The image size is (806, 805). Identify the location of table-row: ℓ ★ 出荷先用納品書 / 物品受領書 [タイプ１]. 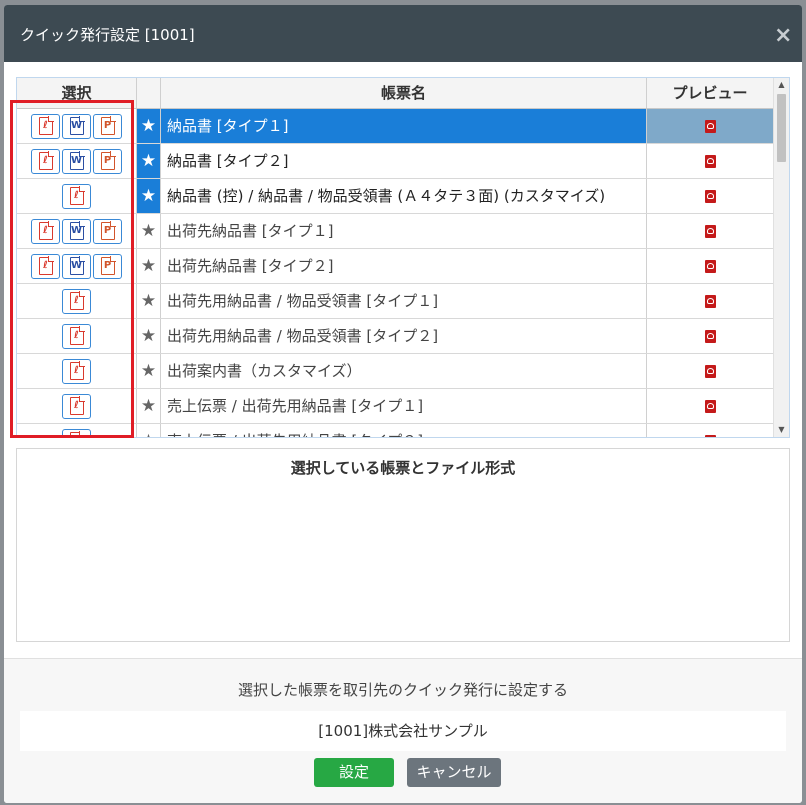
(395, 301).